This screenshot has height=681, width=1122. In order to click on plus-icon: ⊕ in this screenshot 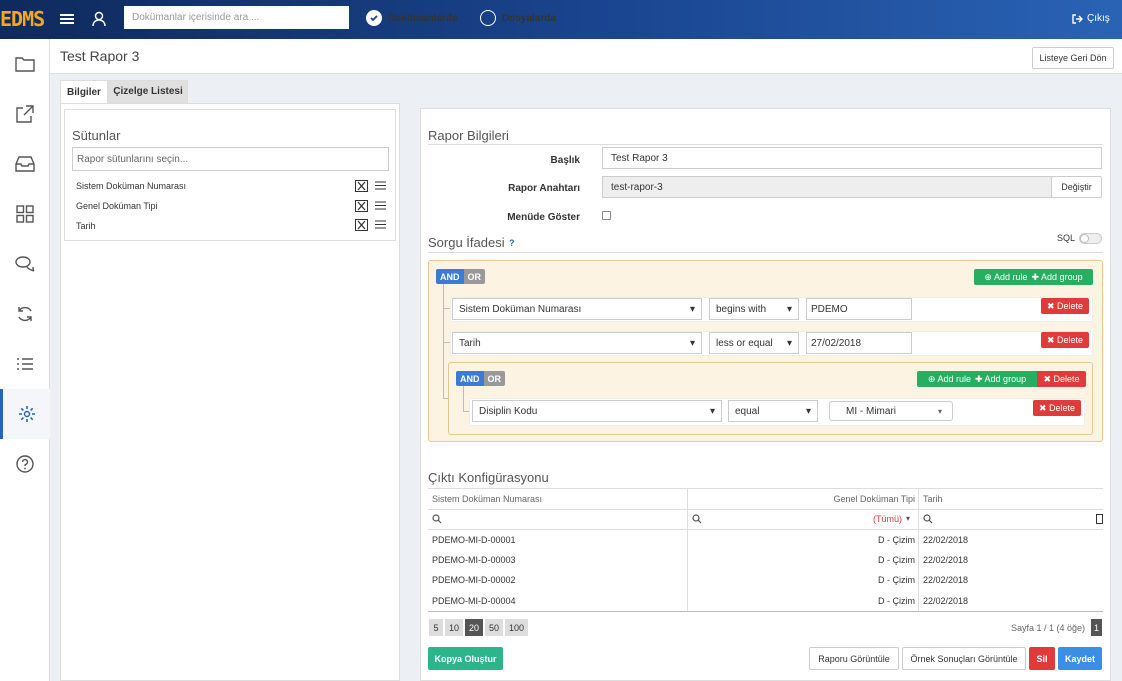, I will do `click(931, 378)`.